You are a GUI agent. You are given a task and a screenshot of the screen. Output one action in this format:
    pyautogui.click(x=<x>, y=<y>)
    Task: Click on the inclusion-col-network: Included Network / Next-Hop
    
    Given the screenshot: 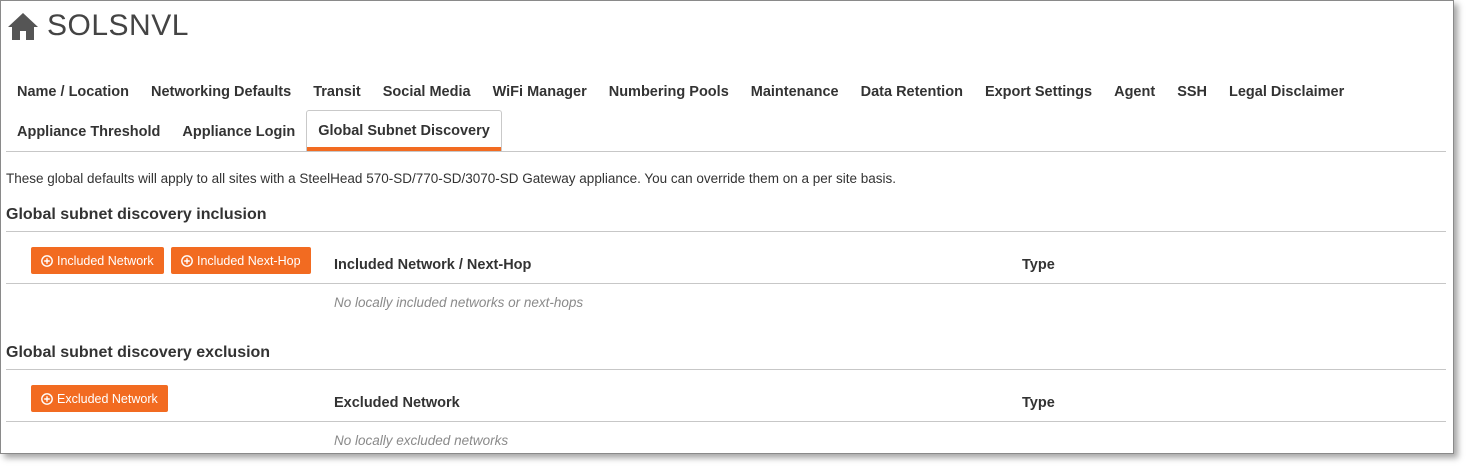 What is the action you would take?
    pyautogui.click(x=432, y=265)
    